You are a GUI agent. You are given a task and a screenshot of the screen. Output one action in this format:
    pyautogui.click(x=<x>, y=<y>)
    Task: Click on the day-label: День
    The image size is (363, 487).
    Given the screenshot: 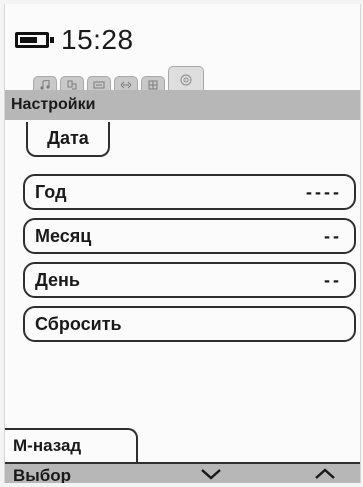 What is the action you would take?
    pyautogui.click(x=57, y=279)
    